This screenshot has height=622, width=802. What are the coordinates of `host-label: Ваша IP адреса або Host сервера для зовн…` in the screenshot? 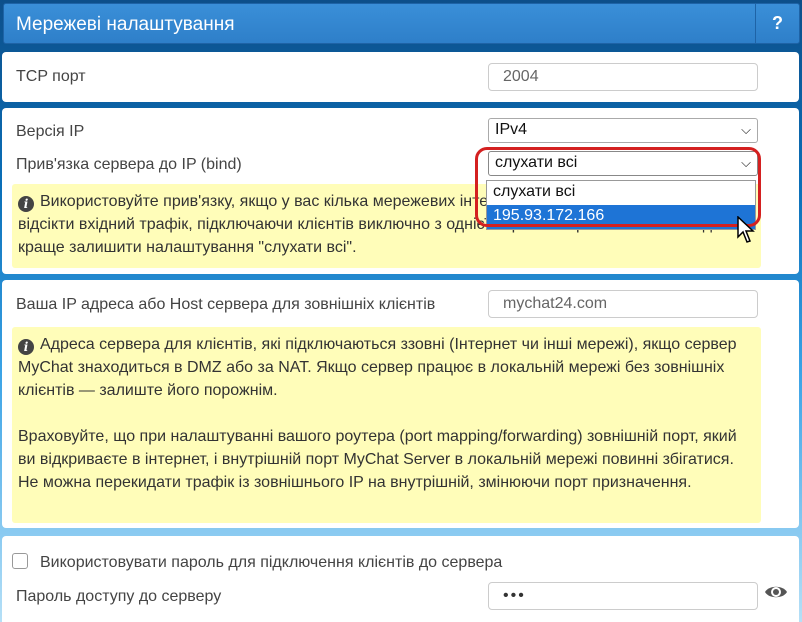 It's located at (226, 304).